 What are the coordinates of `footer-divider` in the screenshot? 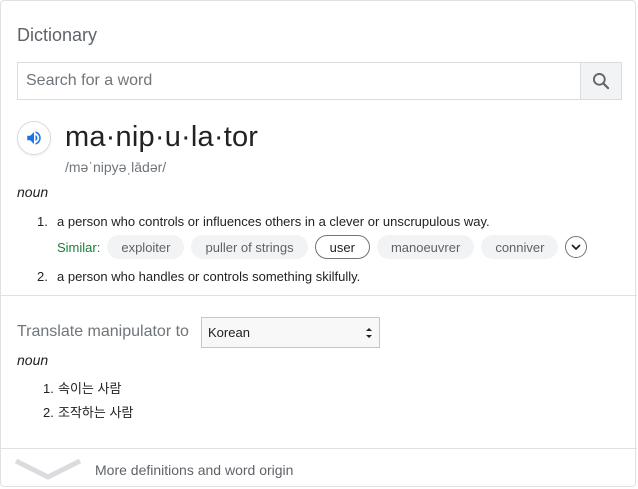 It's located at (319, 448).